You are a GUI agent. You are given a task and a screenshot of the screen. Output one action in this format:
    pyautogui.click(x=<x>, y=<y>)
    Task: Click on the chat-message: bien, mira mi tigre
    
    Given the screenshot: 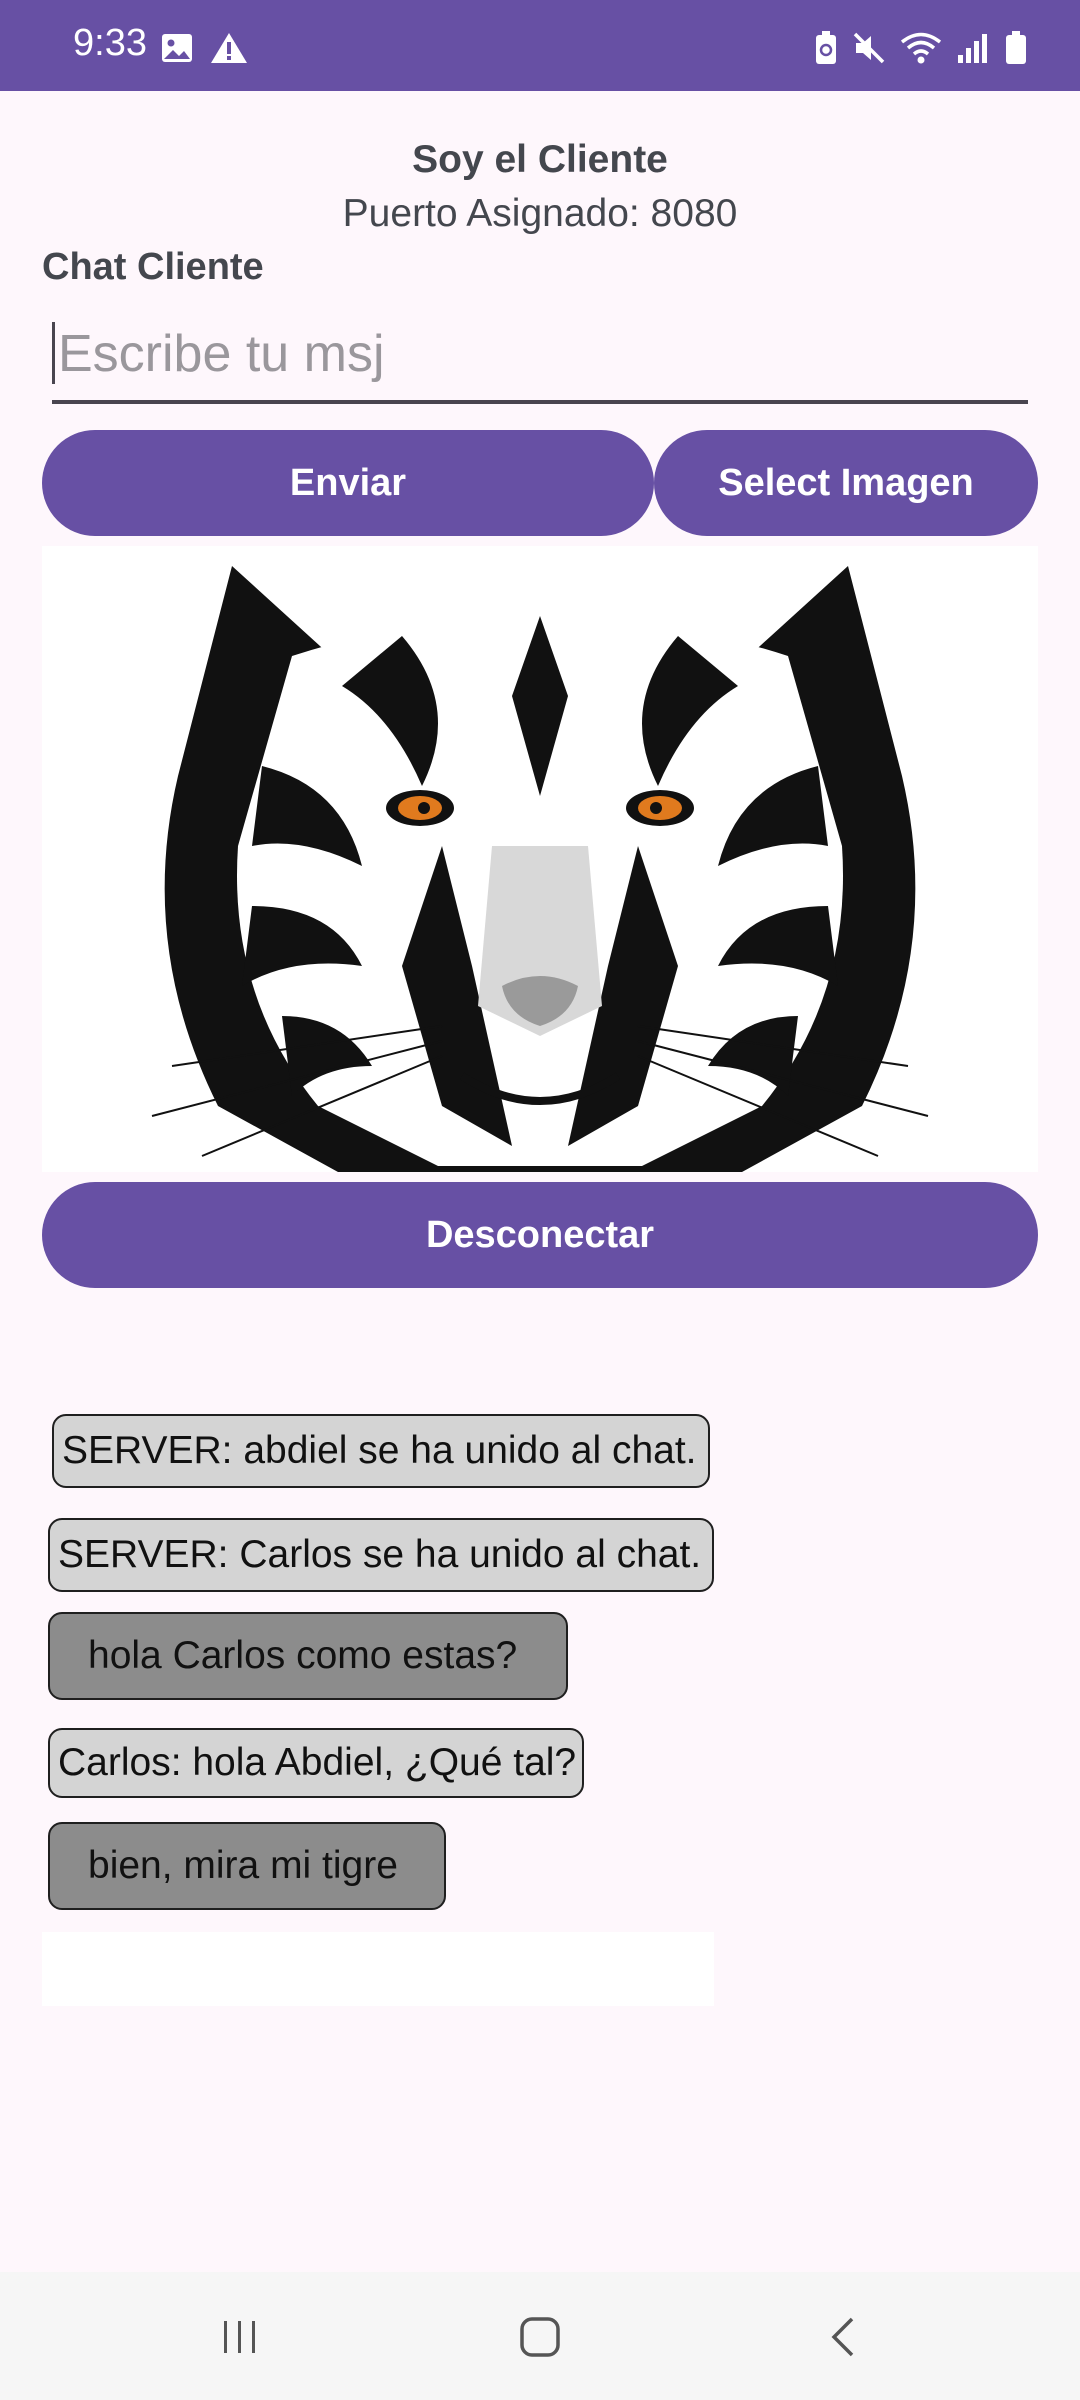 What is the action you would take?
    pyautogui.click(x=247, y=1866)
    